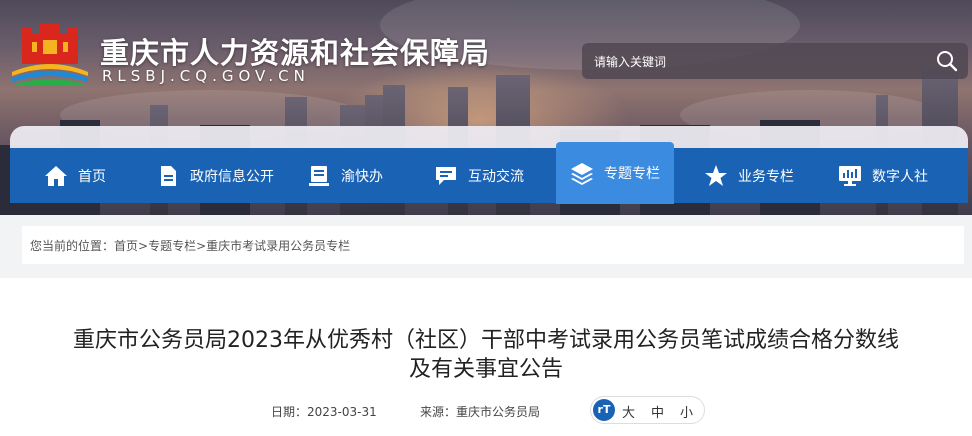 The height and width of the screenshot is (436, 972). Describe the element at coordinates (72, 246) in the screenshot. I see `breadcrumb-prefix: 您当前的位置：` at that location.